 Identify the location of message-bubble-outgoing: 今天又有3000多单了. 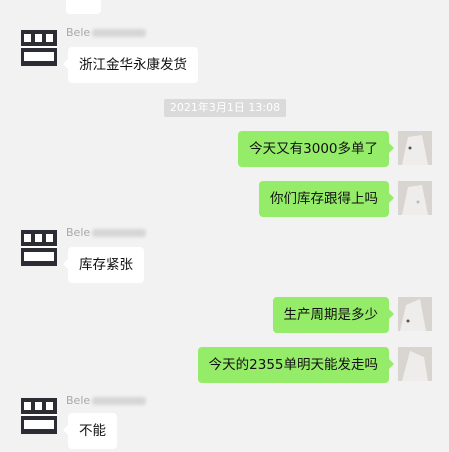
(316, 149).